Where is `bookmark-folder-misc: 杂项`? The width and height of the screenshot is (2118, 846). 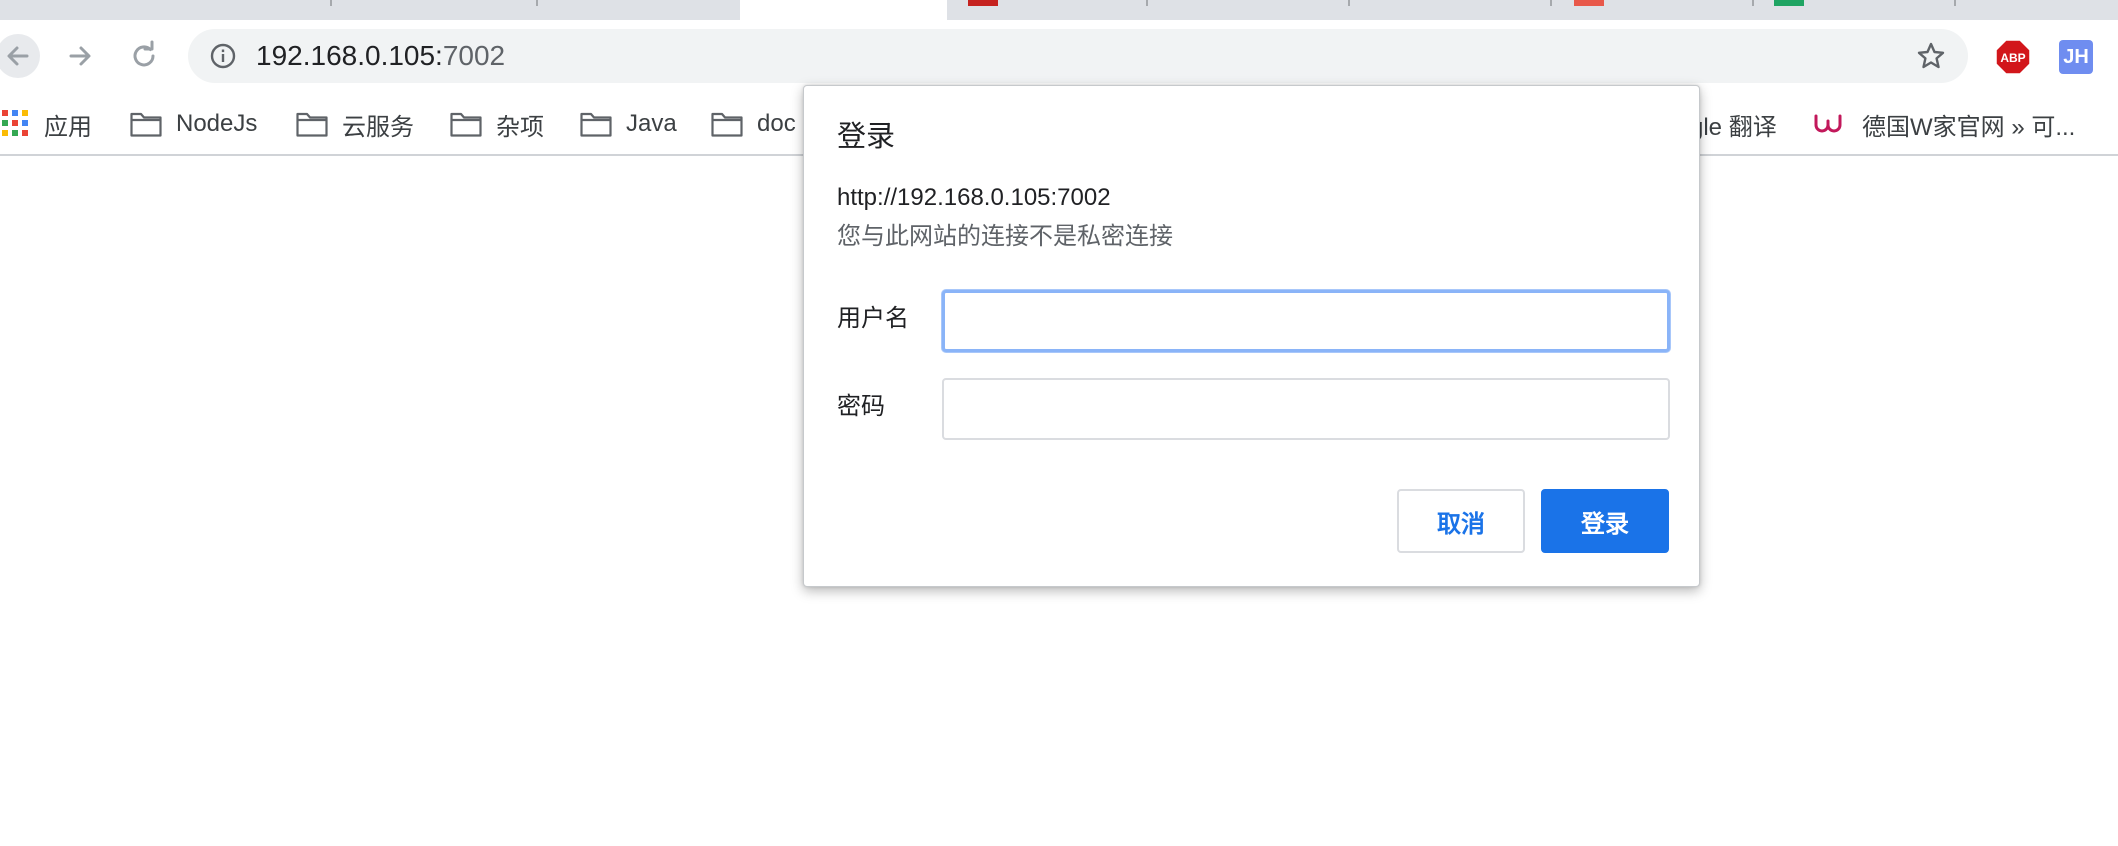 bookmark-folder-misc: 杂项 is located at coordinates (497, 124).